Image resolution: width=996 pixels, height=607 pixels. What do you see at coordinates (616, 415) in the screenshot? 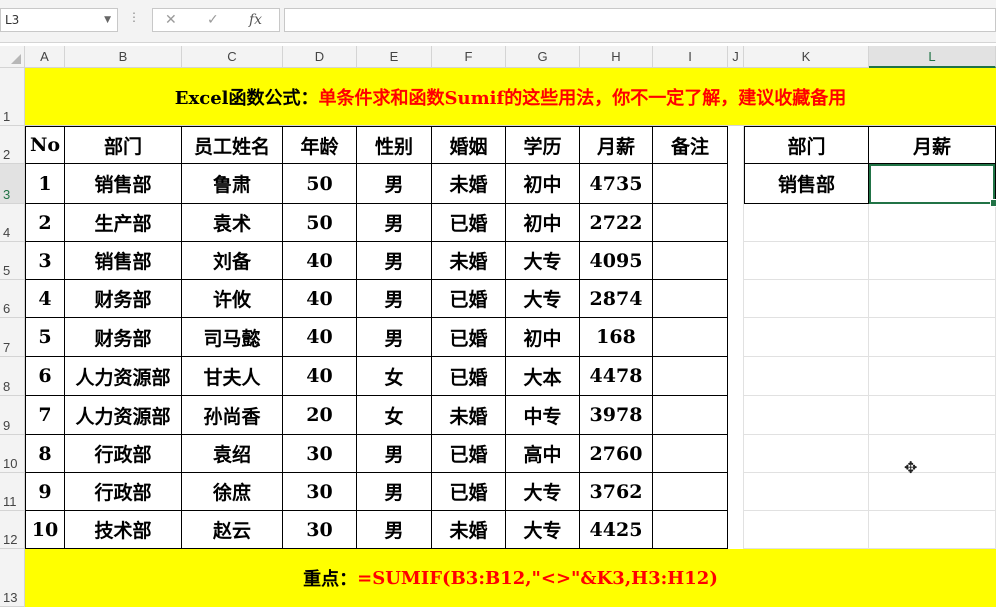
I see `table-cell: 3978` at bounding box center [616, 415].